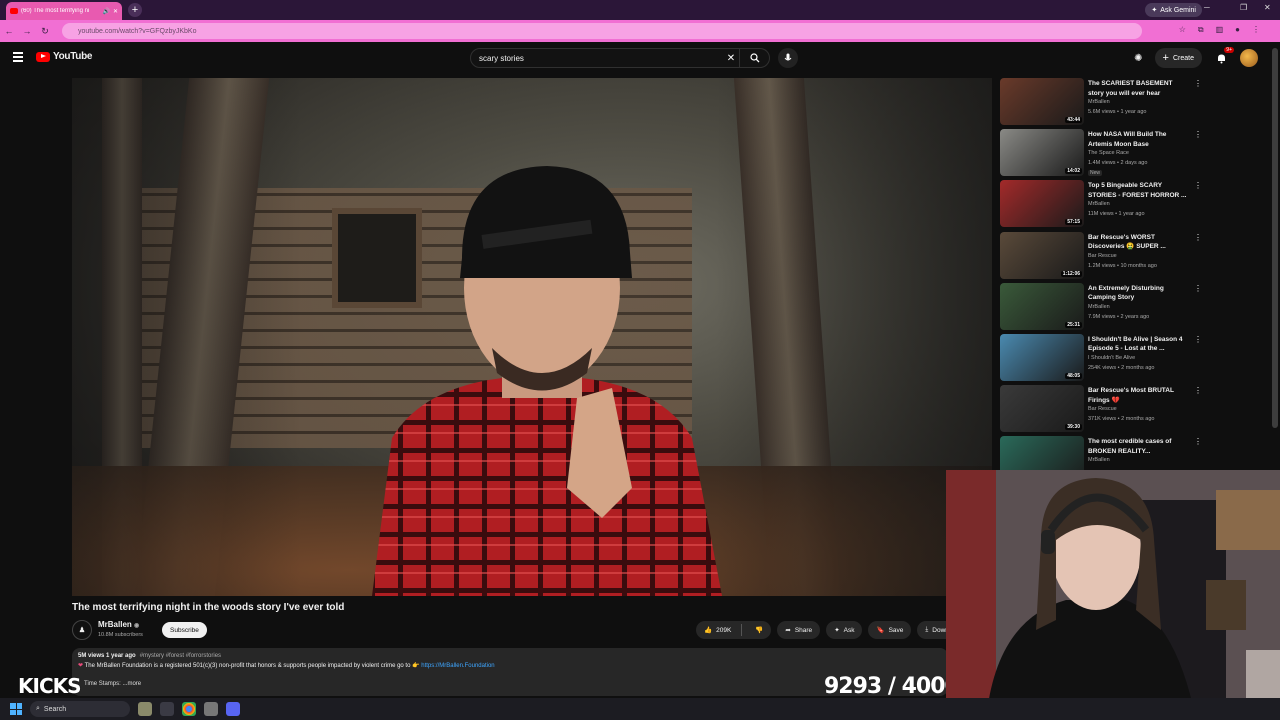 The height and width of the screenshot is (720, 1280). Describe the element at coordinates (189, 709) in the screenshot. I see `chrome-icon` at that location.